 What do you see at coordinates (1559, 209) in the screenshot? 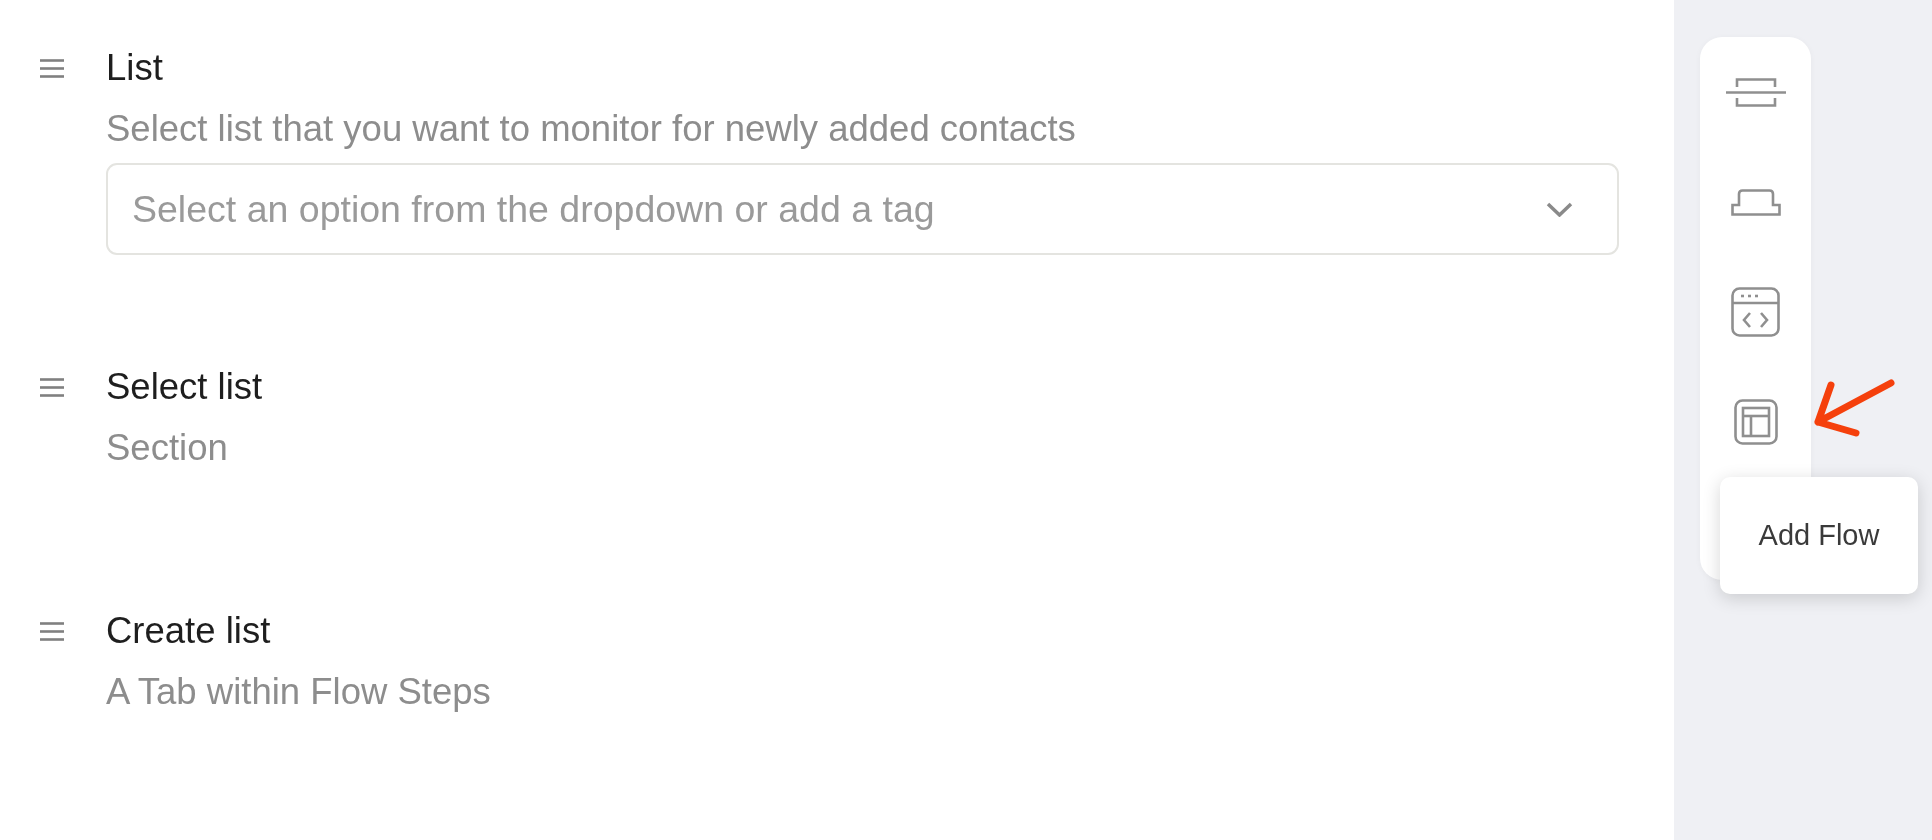
I see `chevron-down-icon` at bounding box center [1559, 209].